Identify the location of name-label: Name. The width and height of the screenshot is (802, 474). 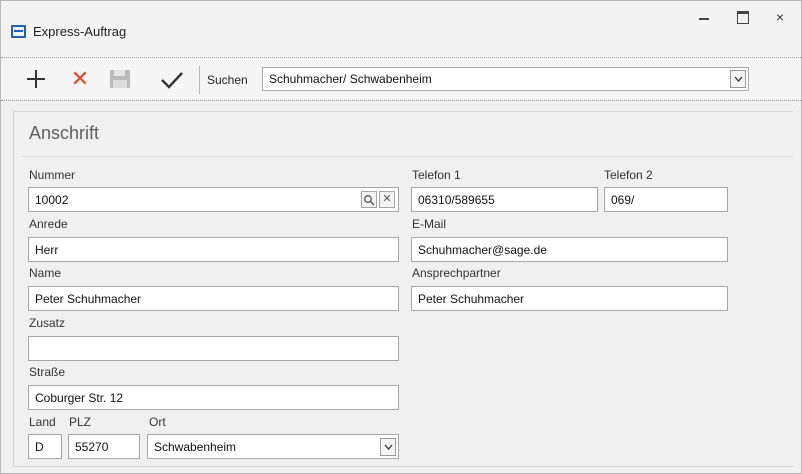
(45, 273).